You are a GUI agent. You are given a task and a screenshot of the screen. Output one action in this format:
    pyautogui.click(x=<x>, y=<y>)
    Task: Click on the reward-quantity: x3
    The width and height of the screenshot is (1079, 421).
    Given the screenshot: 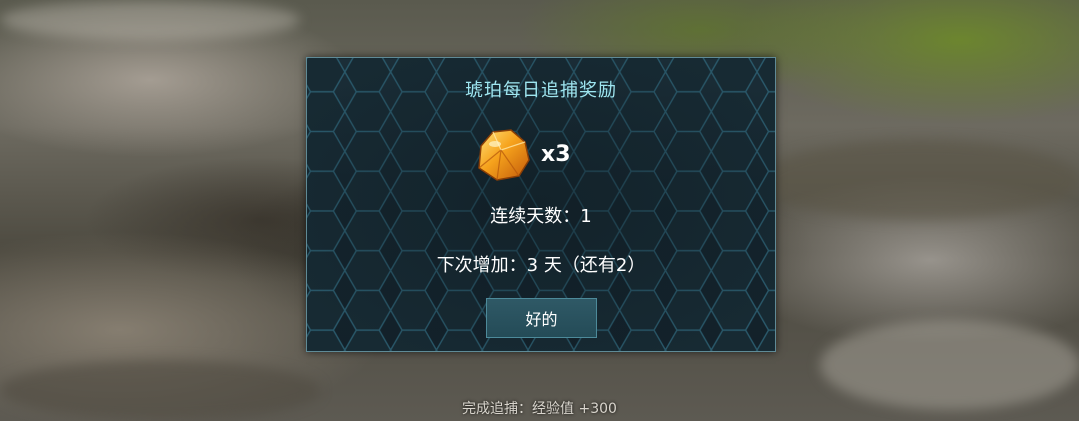 What is the action you would take?
    pyautogui.click(x=556, y=154)
    